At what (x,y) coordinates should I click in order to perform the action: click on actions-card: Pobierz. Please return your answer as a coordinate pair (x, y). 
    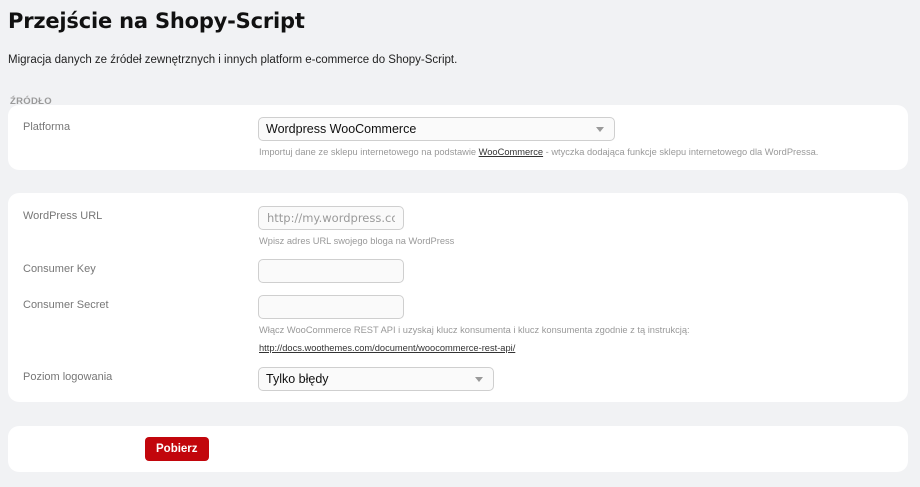
    Looking at the image, I should click on (458, 449).